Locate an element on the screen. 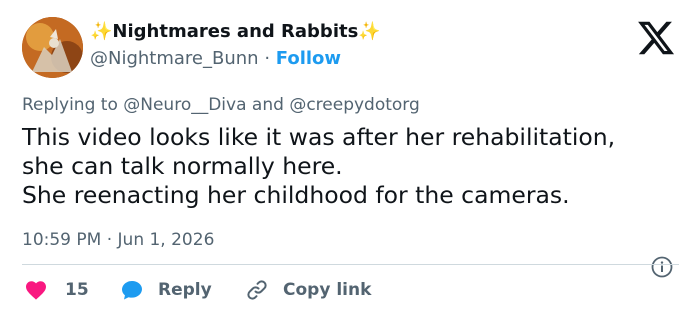 This screenshot has width=700, height=318. author-name: ✨Nightmares and Rabbits✨ is located at coordinates (235, 32).